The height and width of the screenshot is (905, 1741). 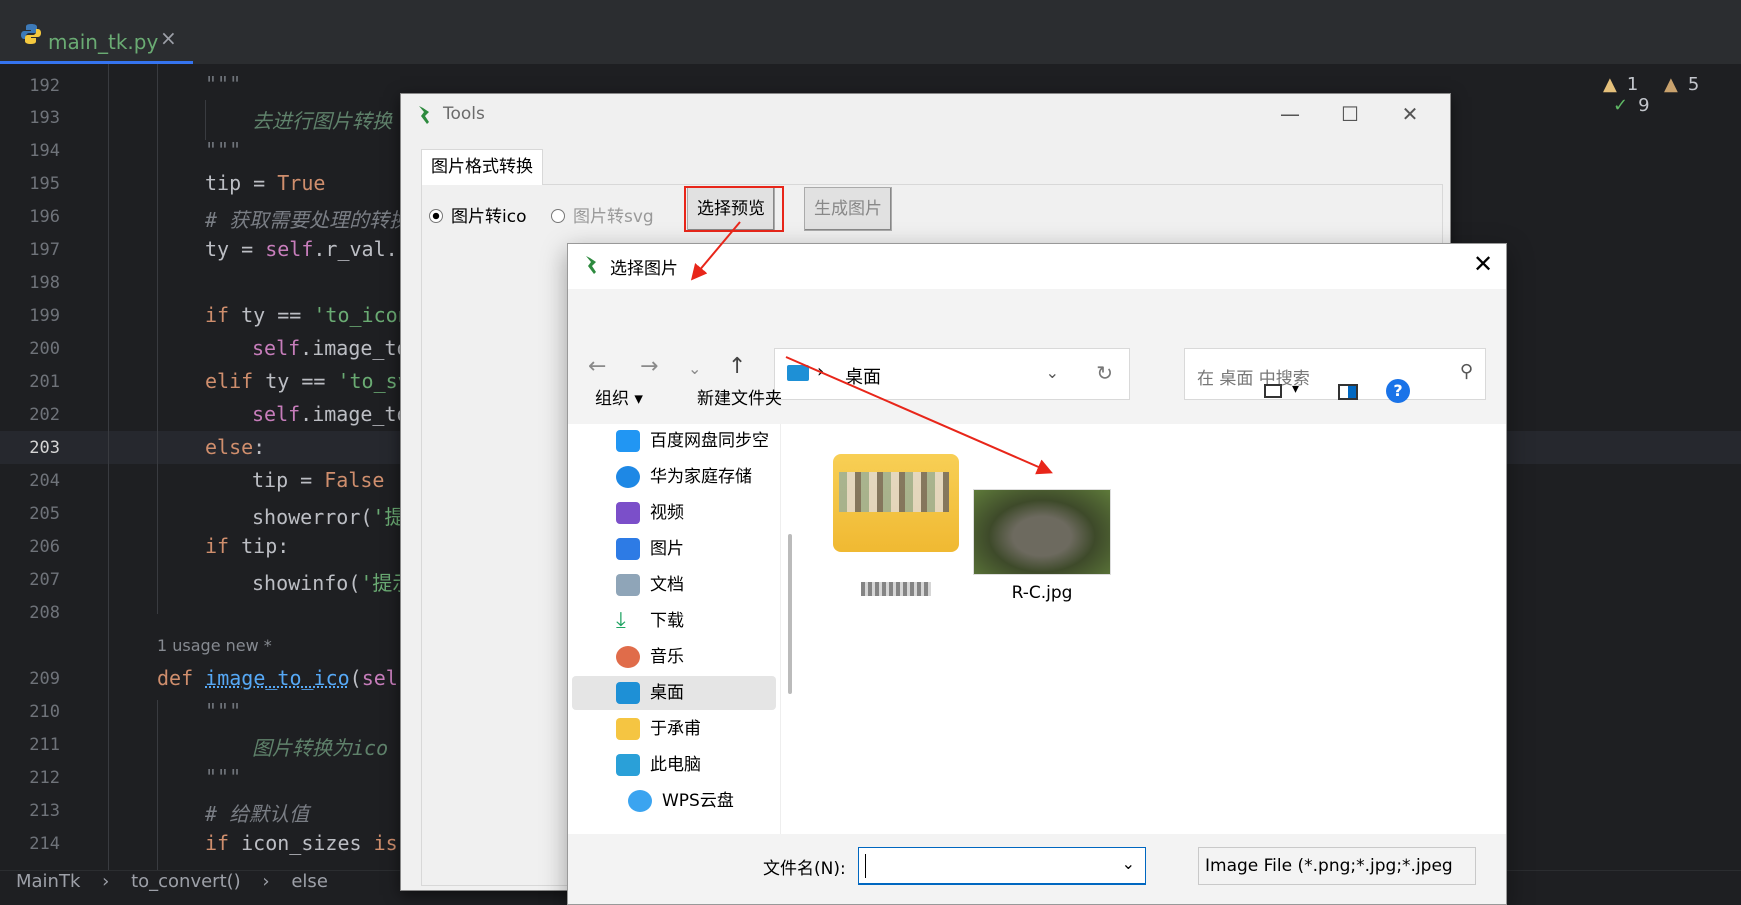 What do you see at coordinates (259, 546) in the screenshot?
I see `code-text: tip:` at bounding box center [259, 546].